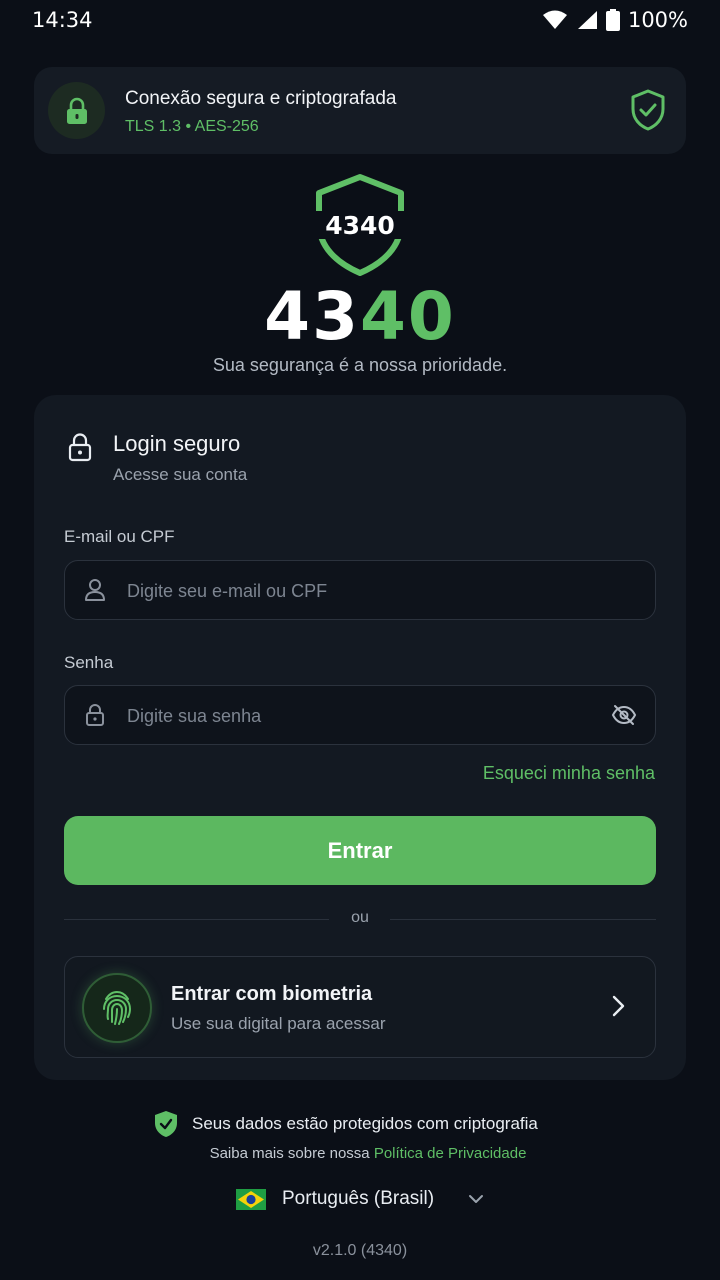 This screenshot has width=720, height=1280. I want to click on status-icons: 100%, so click(615, 20).